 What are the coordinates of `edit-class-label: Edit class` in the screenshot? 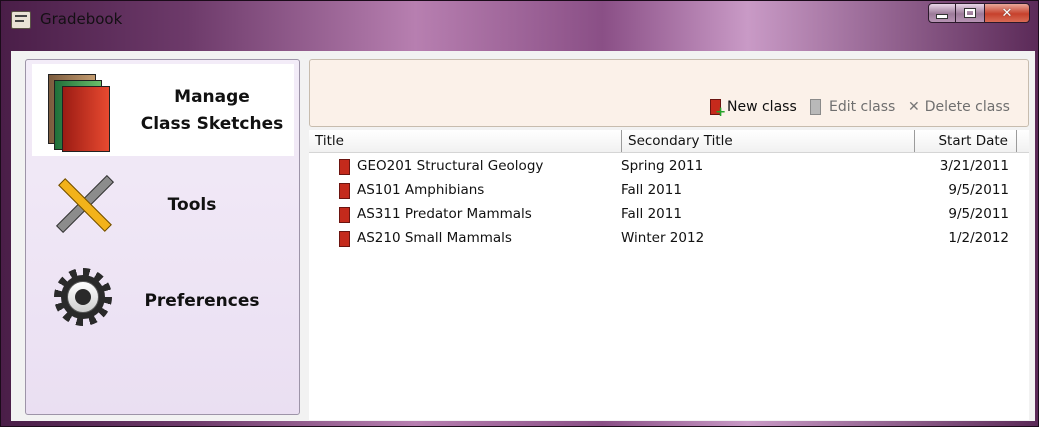 It's located at (862, 107).